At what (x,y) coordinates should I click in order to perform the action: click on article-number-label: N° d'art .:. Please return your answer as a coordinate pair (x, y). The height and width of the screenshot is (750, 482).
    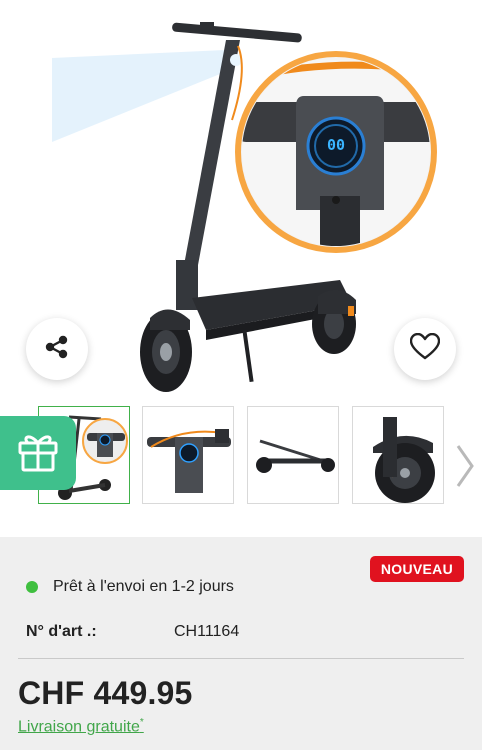
    Looking at the image, I should click on (61, 631).